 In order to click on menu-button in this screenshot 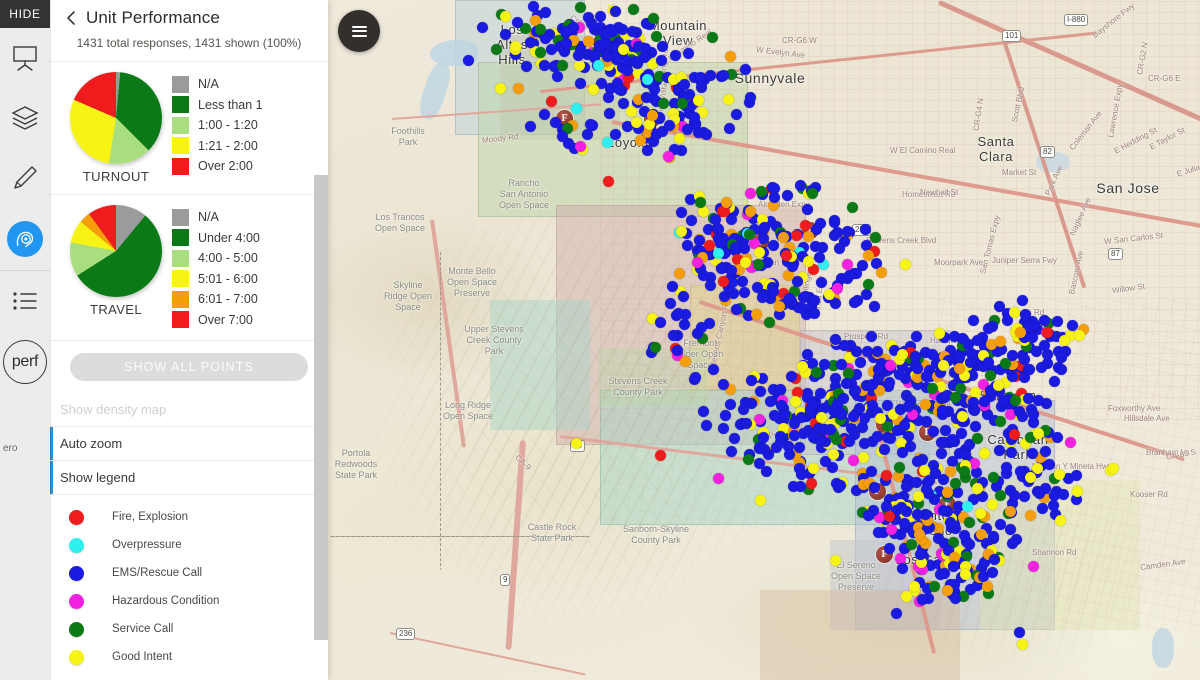, I will do `click(359, 31)`.